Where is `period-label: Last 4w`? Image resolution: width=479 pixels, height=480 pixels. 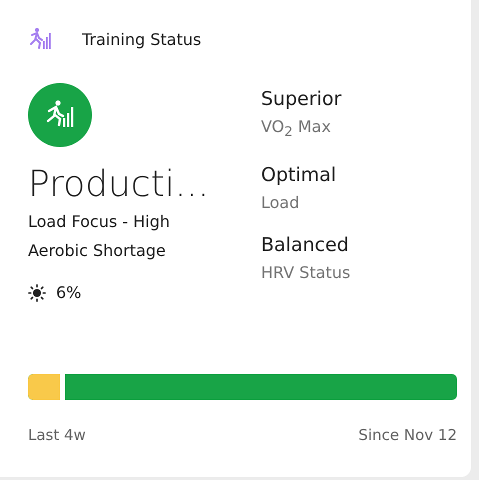
period-label: Last 4w is located at coordinates (57, 435).